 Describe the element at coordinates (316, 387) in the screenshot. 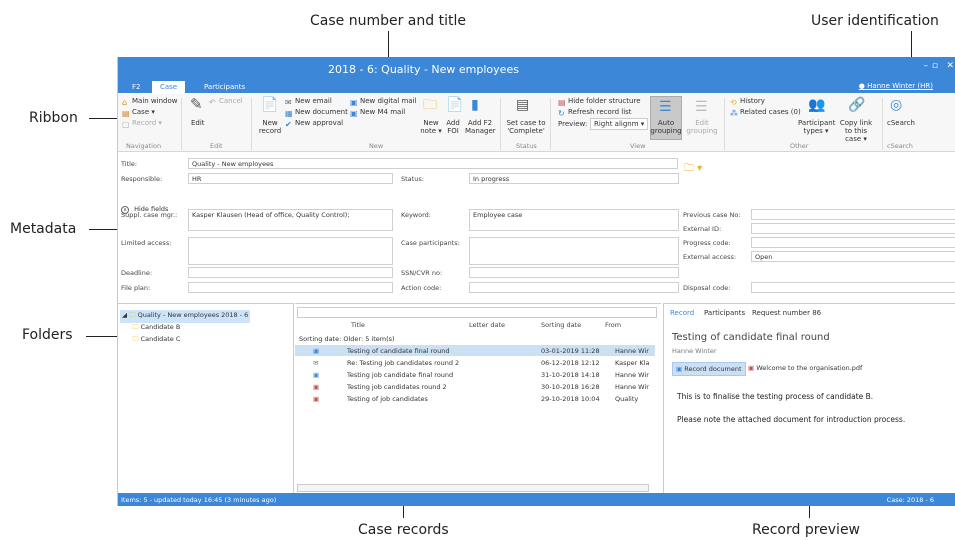

I see `pdf-icon: ▣` at that location.